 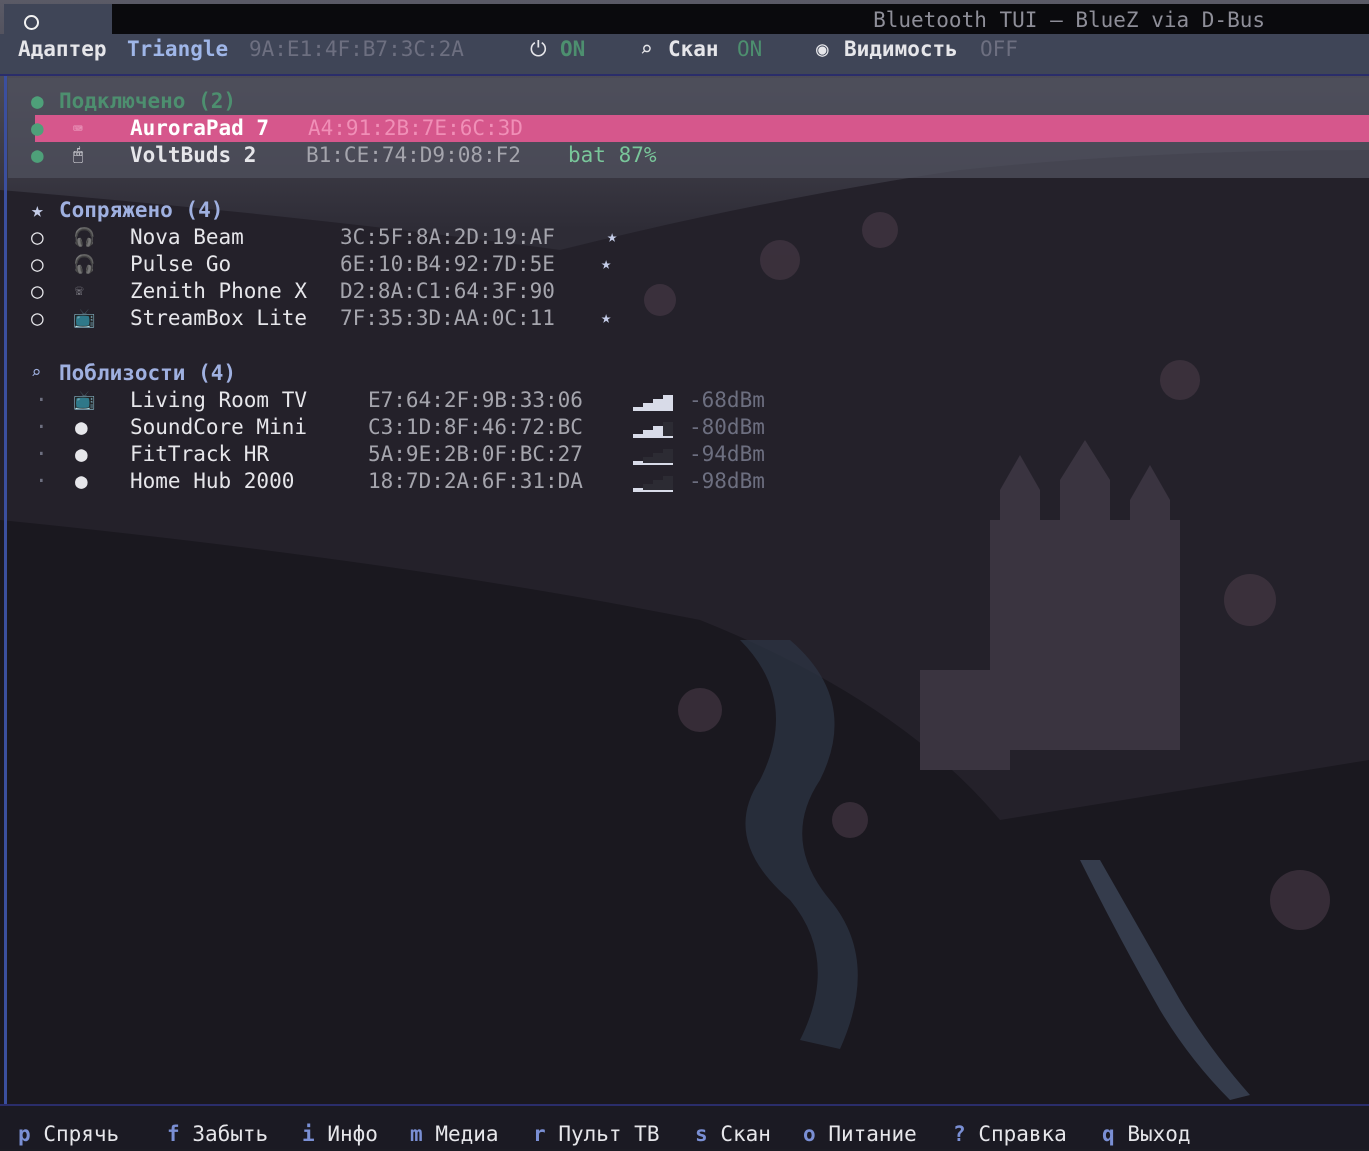 I want to click on scan-label: Скан, so click(x=693, y=49).